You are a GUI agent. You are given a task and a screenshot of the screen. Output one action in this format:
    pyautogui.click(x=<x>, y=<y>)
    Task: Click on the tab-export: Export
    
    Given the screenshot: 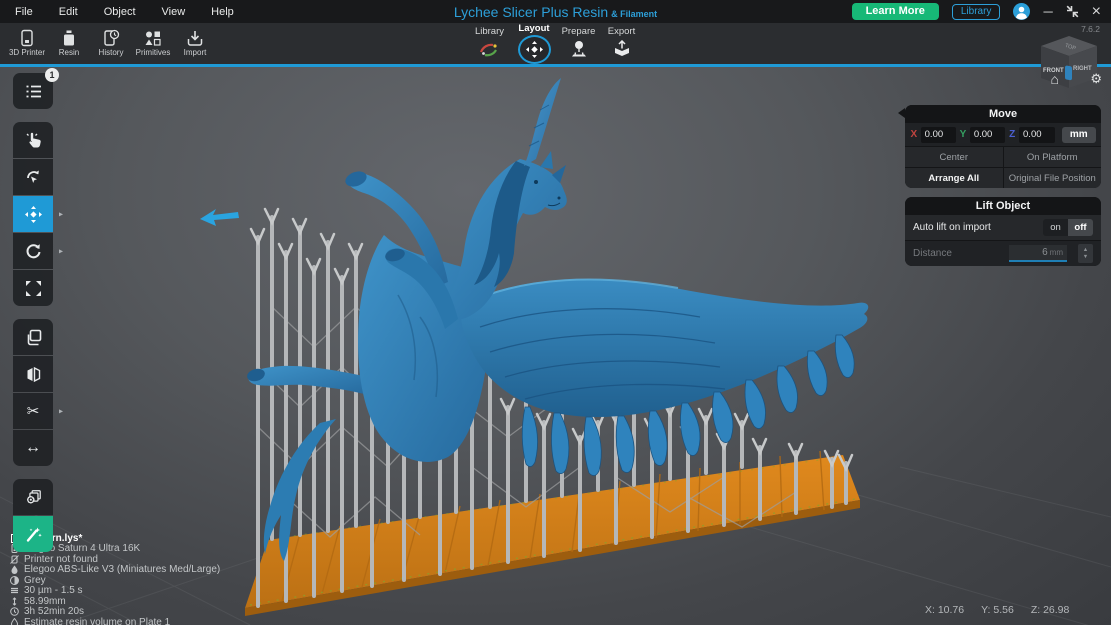 What is the action you would take?
    pyautogui.click(x=621, y=43)
    